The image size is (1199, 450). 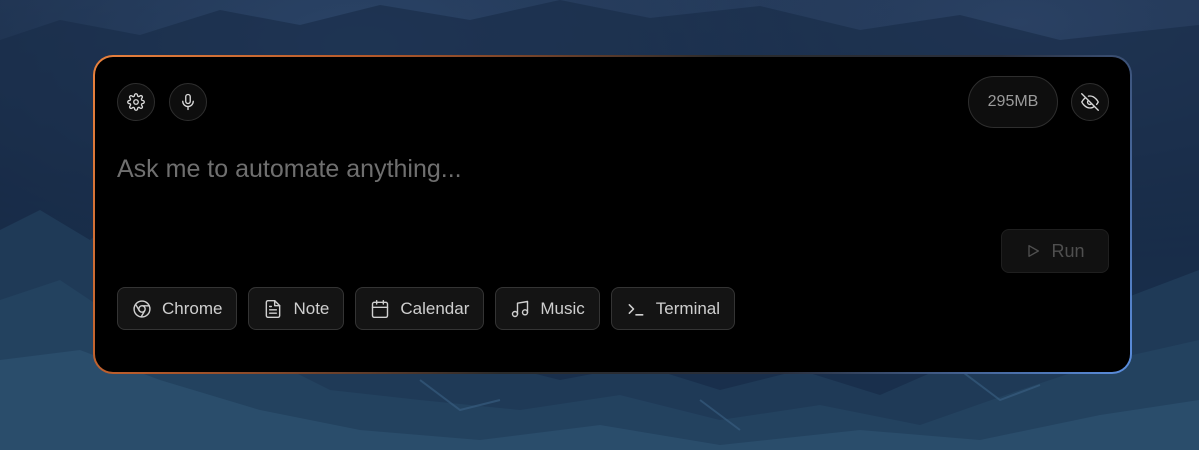 What do you see at coordinates (562, 308) in the screenshot?
I see `app-chip-label: Music` at bounding box center [562, 308].